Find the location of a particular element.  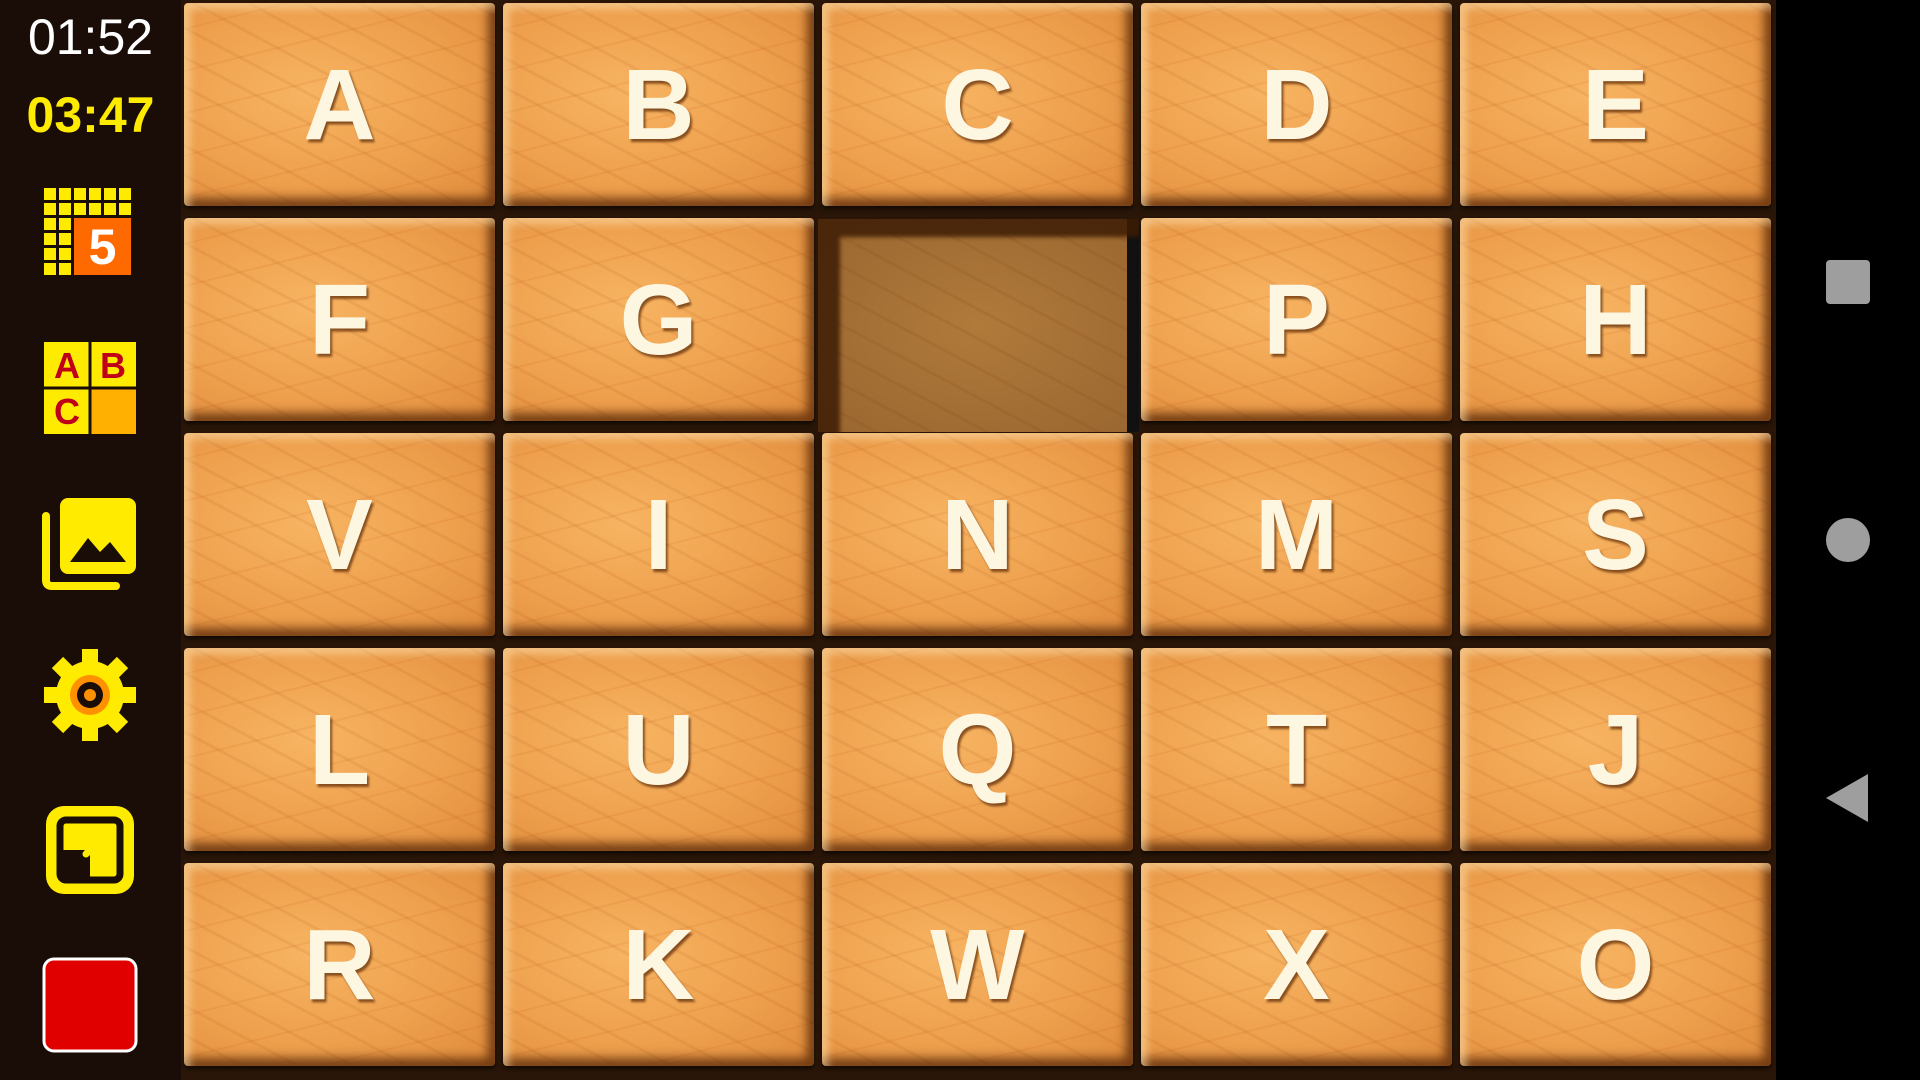

tile-letter: L is located at coordinates (339, 749).